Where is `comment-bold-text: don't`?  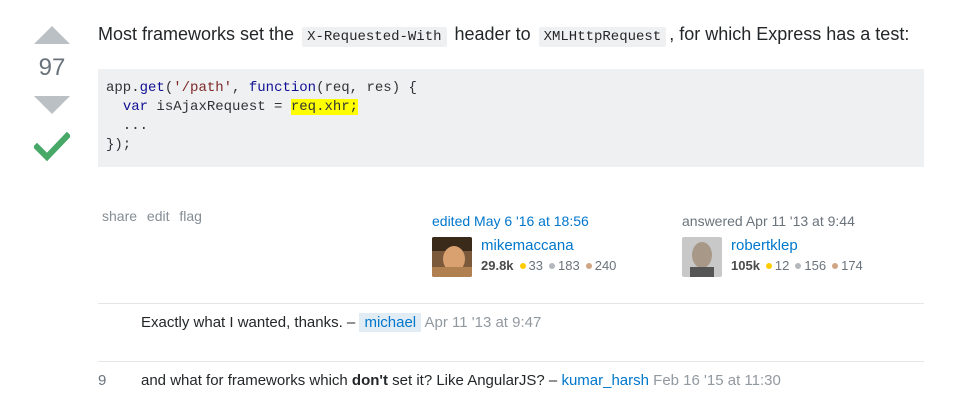 comment-bold-text: don't is located at coordinates (369, 380).